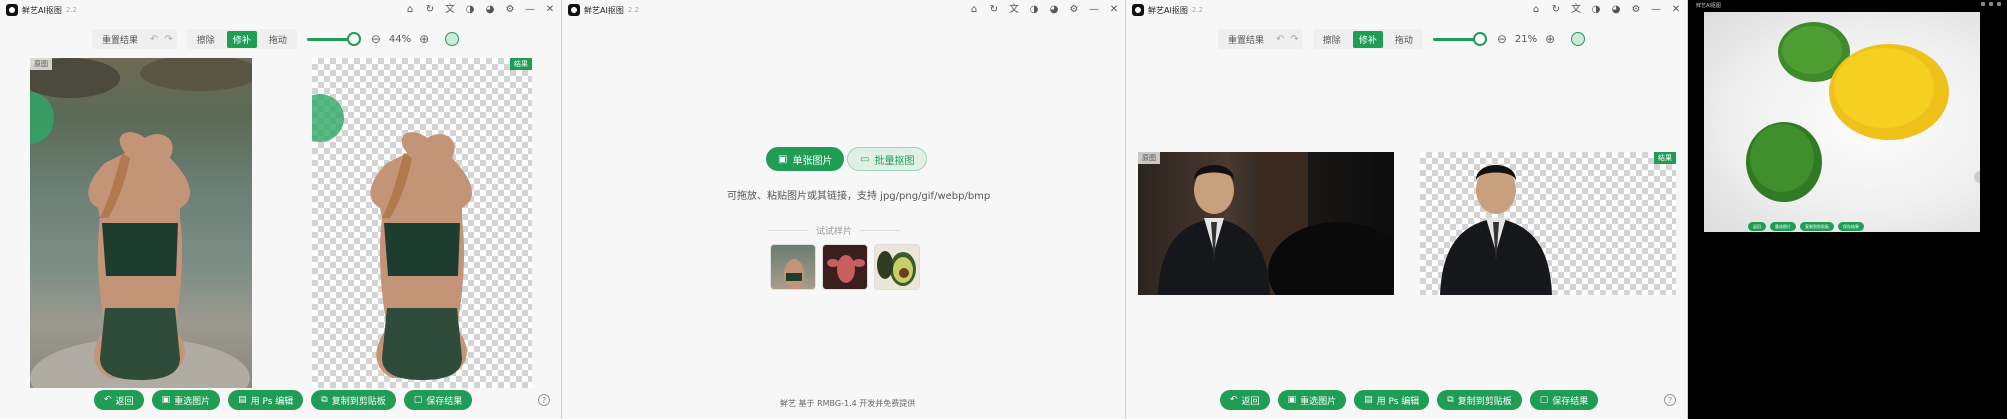 The height and width of the screenshot is (419, 2007). Describe the element at coordinates (1817, 226) in the screenshot. I see `mini-copy-button: 复制到剪贴板` at that location.